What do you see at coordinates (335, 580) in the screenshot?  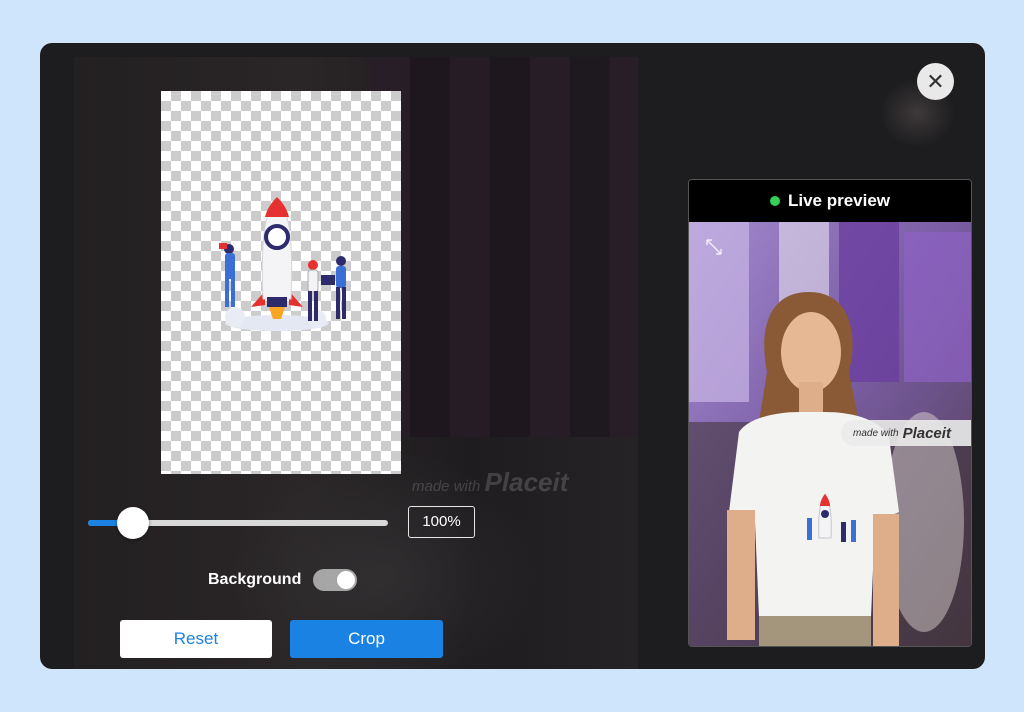 I see `background-toggle` at bounding box center [335, 580].